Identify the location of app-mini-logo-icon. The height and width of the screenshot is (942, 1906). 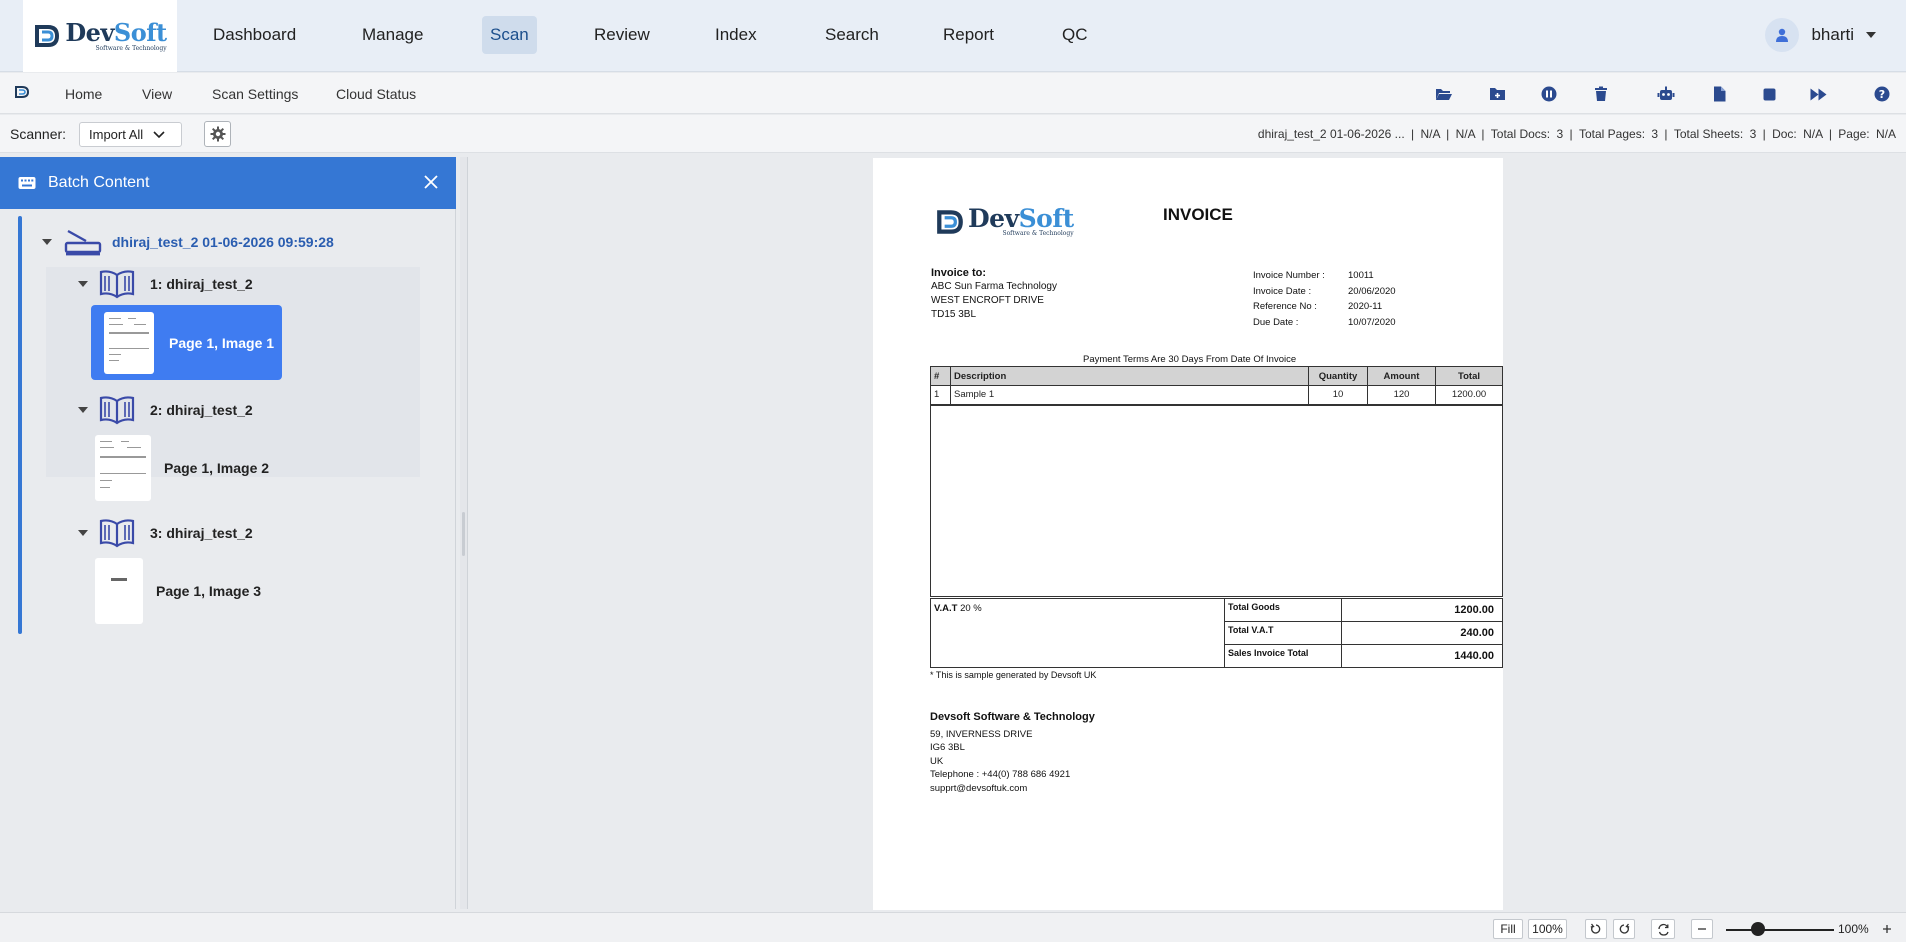
(22, 92).